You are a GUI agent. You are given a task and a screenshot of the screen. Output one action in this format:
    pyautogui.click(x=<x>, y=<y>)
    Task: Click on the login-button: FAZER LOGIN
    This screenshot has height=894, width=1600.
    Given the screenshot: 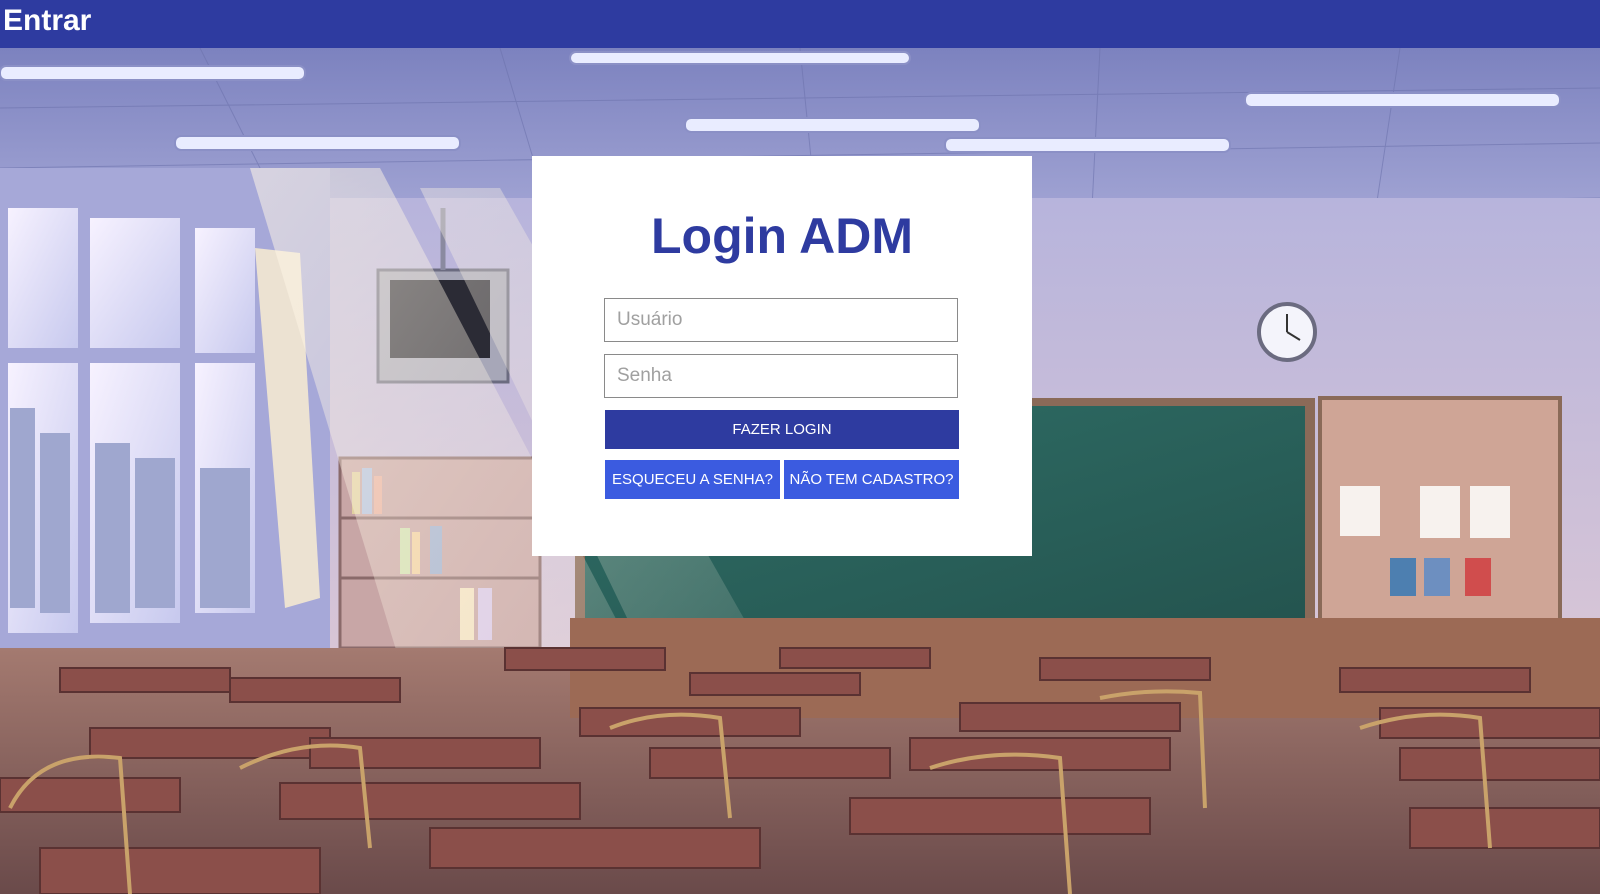 What is the action you would take?
    pyautogui.click(x=782, y=429)
    